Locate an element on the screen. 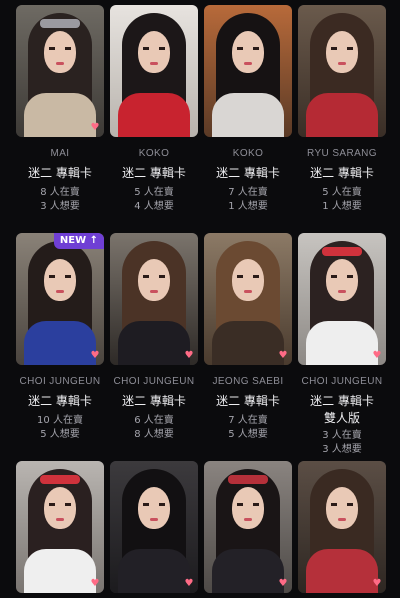 The height and width of the screenshot is (598, 400). photocard-image: NEW ↑ ♥ is located at coordinates (60, 299).